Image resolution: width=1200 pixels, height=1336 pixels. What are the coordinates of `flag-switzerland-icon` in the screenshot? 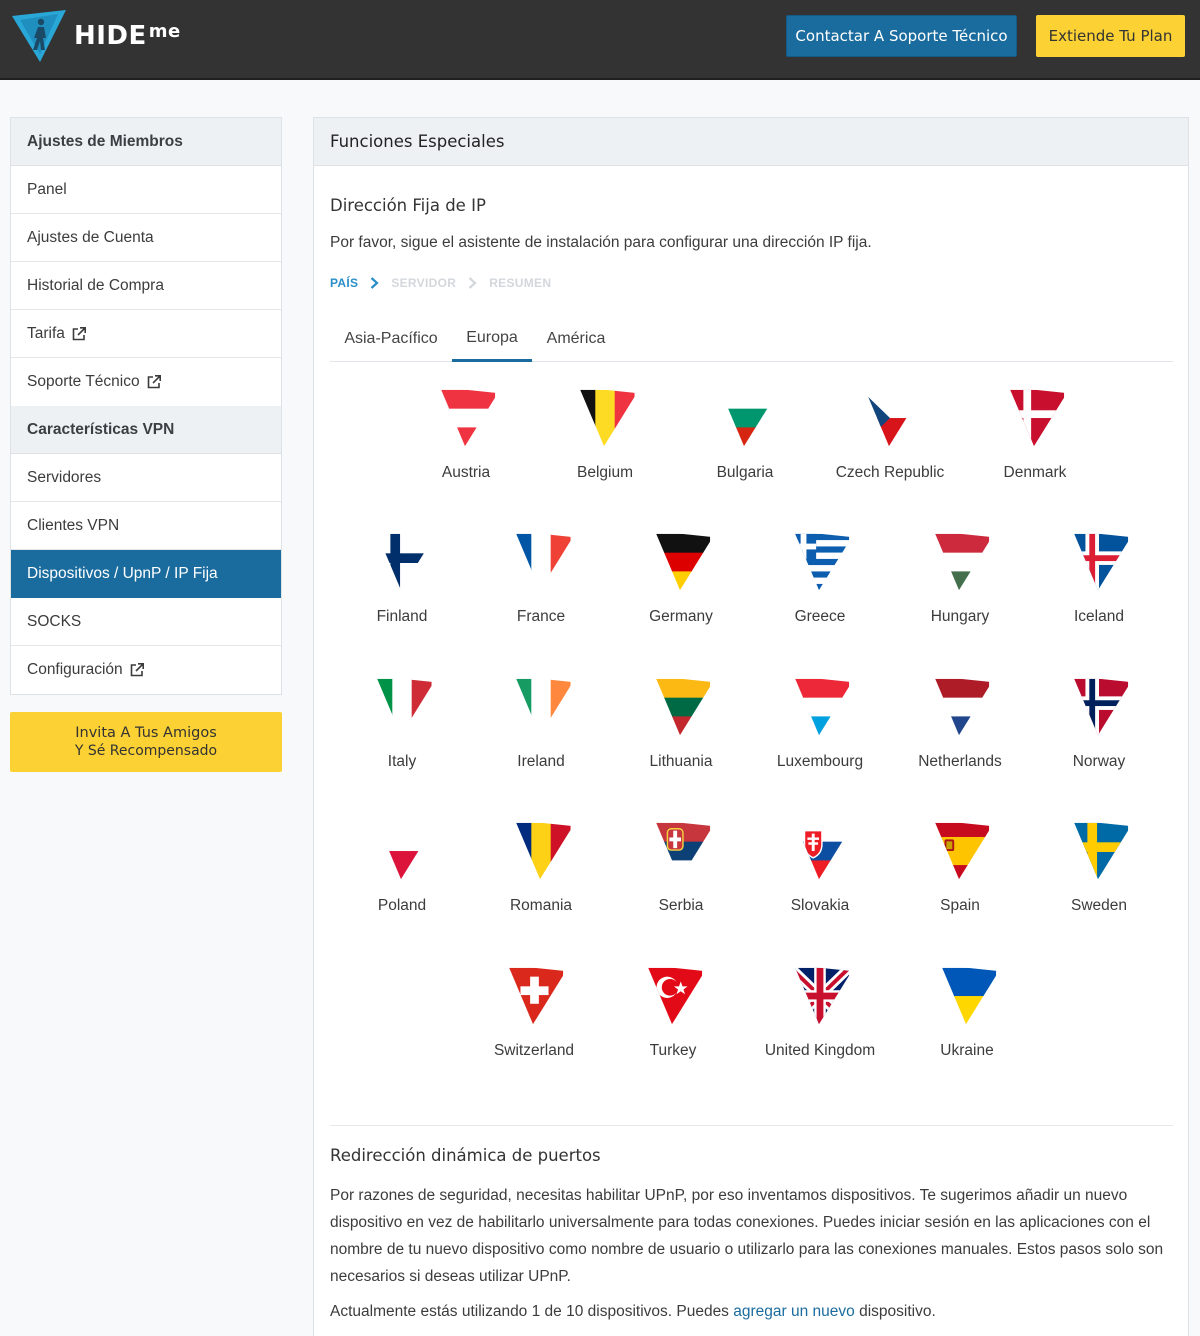 It's located at (534, 996).